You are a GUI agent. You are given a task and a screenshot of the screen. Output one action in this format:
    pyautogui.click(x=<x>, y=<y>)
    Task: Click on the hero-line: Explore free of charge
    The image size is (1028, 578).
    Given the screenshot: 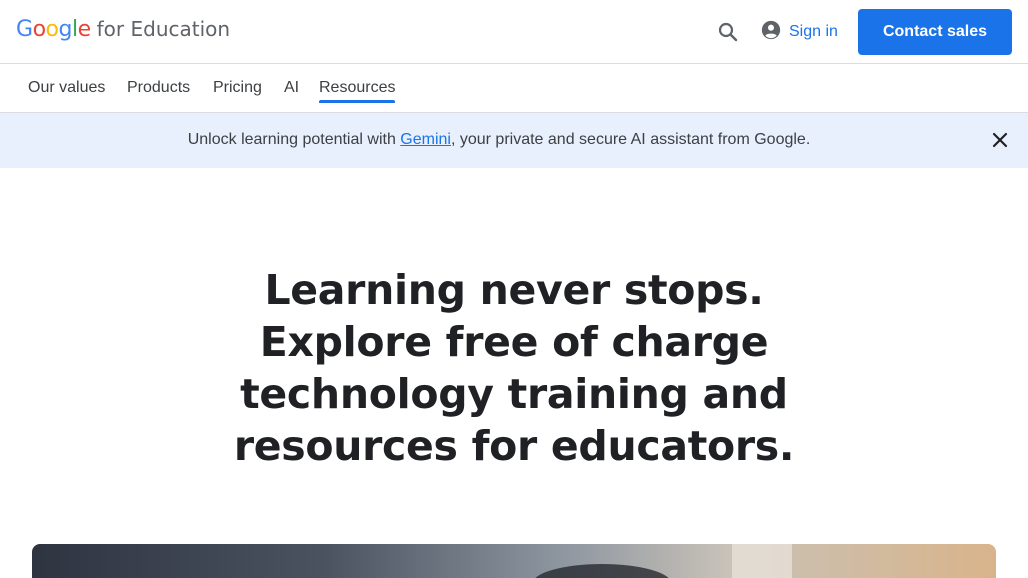 What is the action you would take?
    pyautogui.click(x=514, y=342)
    